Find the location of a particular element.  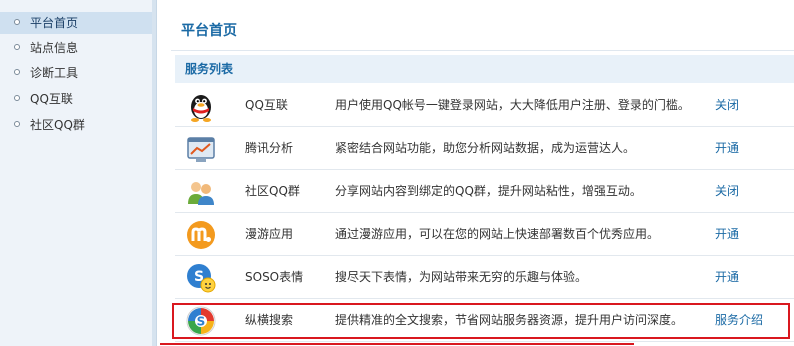

page-title: 平台首页 is located at coordinates (209, 31).